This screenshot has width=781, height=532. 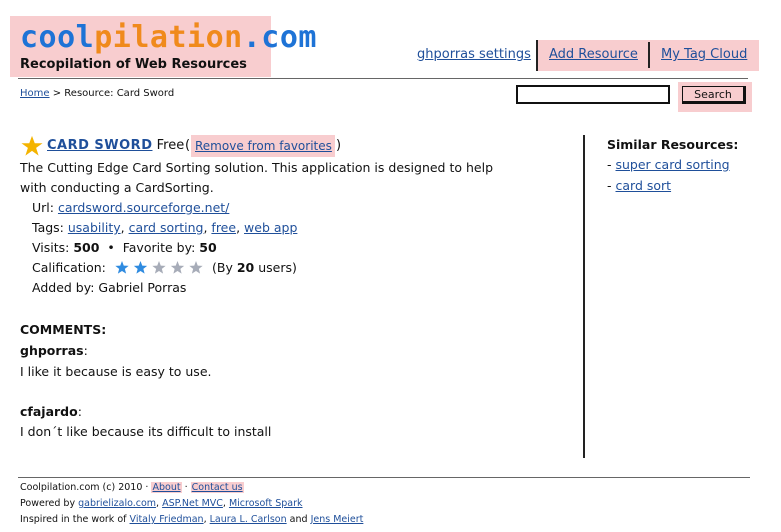 What do you see at coordinates (133, 64) in the screenshot?
I see `site-tagline: Recopilation of Web Resources` at bounding box center [133, 64].